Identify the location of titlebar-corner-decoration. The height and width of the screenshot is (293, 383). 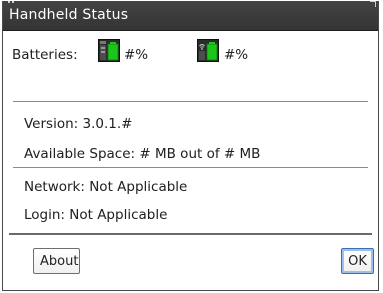
(373, 4).